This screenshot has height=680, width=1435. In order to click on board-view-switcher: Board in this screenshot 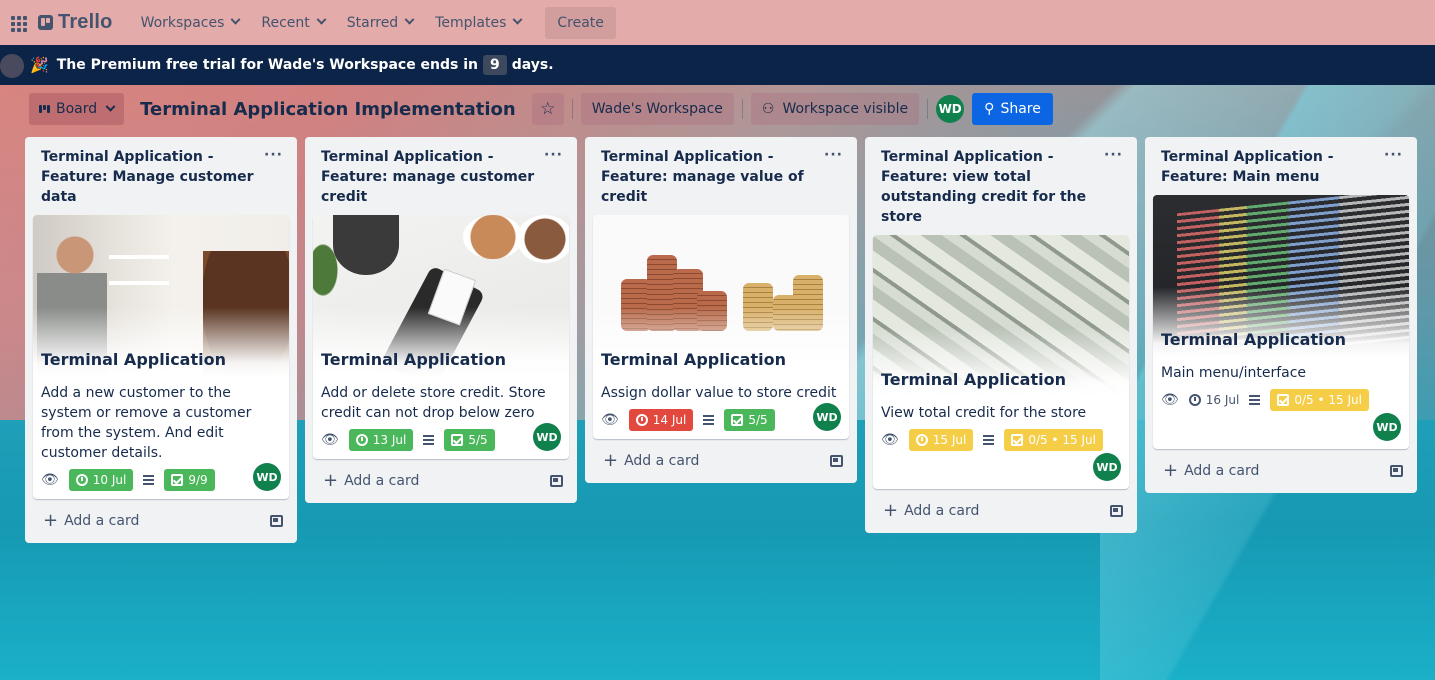, I will do `click(77, 109)`.